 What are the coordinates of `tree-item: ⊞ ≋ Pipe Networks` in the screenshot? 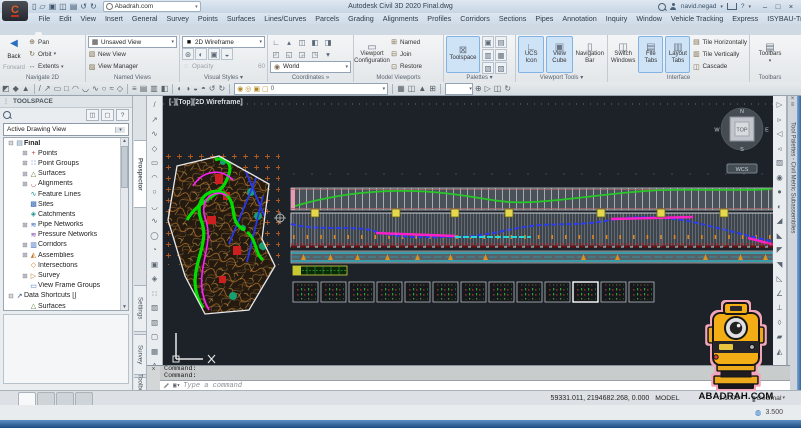 It's located at (66, 225).